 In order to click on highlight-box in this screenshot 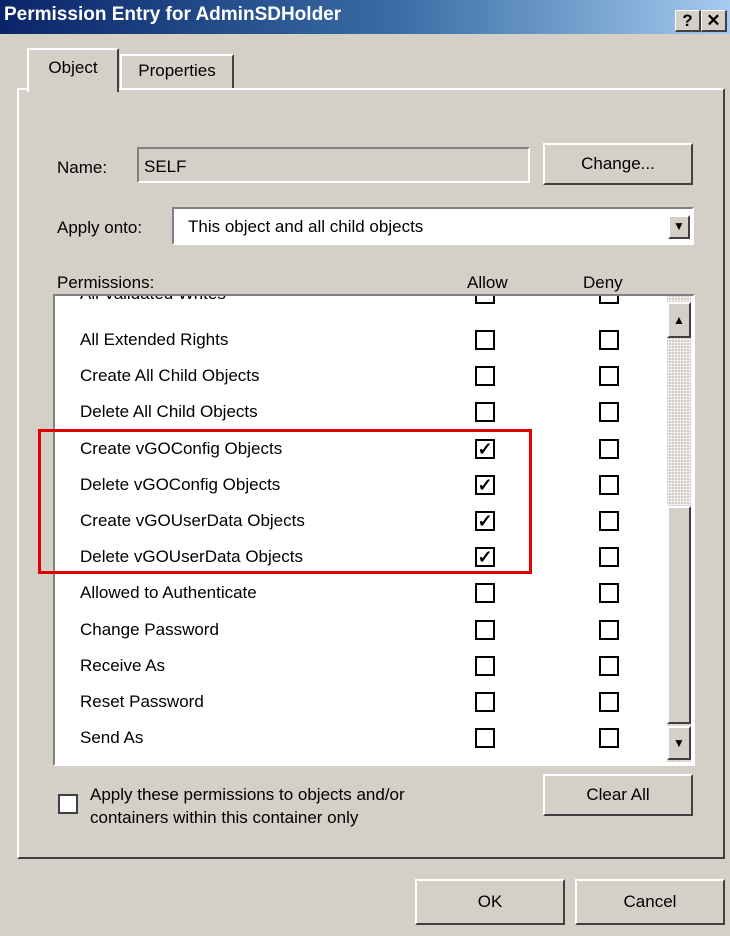, I will do `click(285, 501)`.